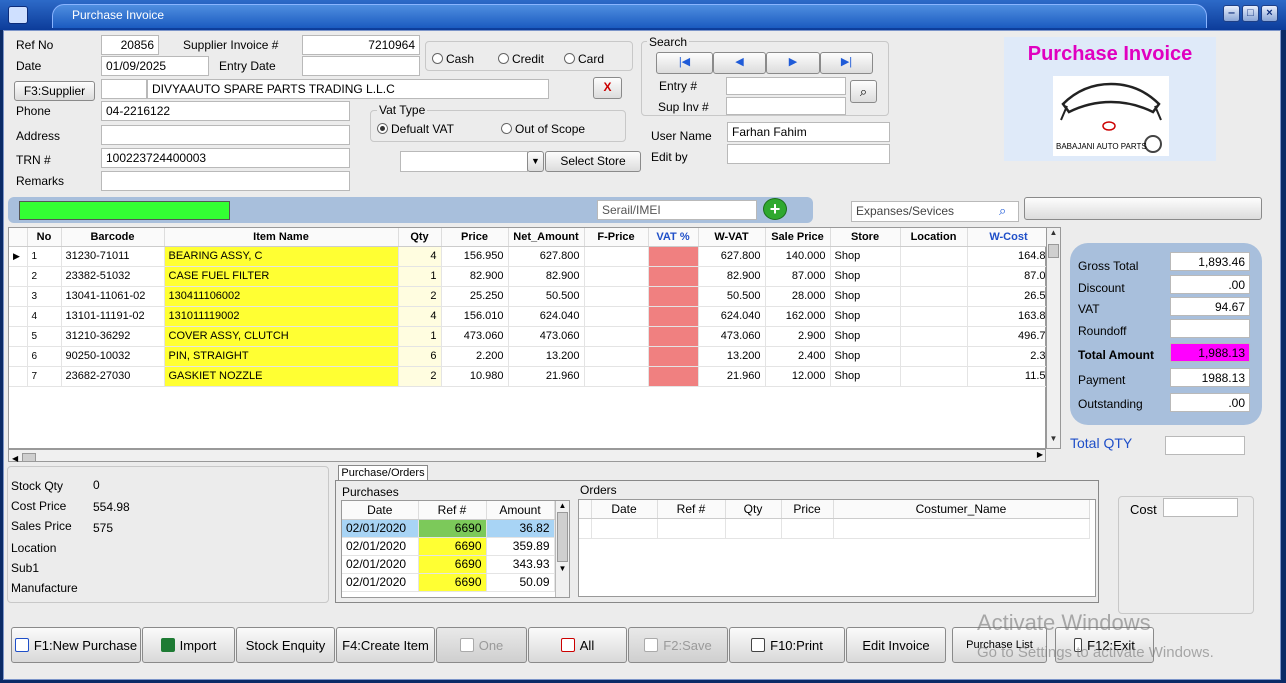 The image size is (1286, 683). I want to click on column-header: Location, so click(934, 237).